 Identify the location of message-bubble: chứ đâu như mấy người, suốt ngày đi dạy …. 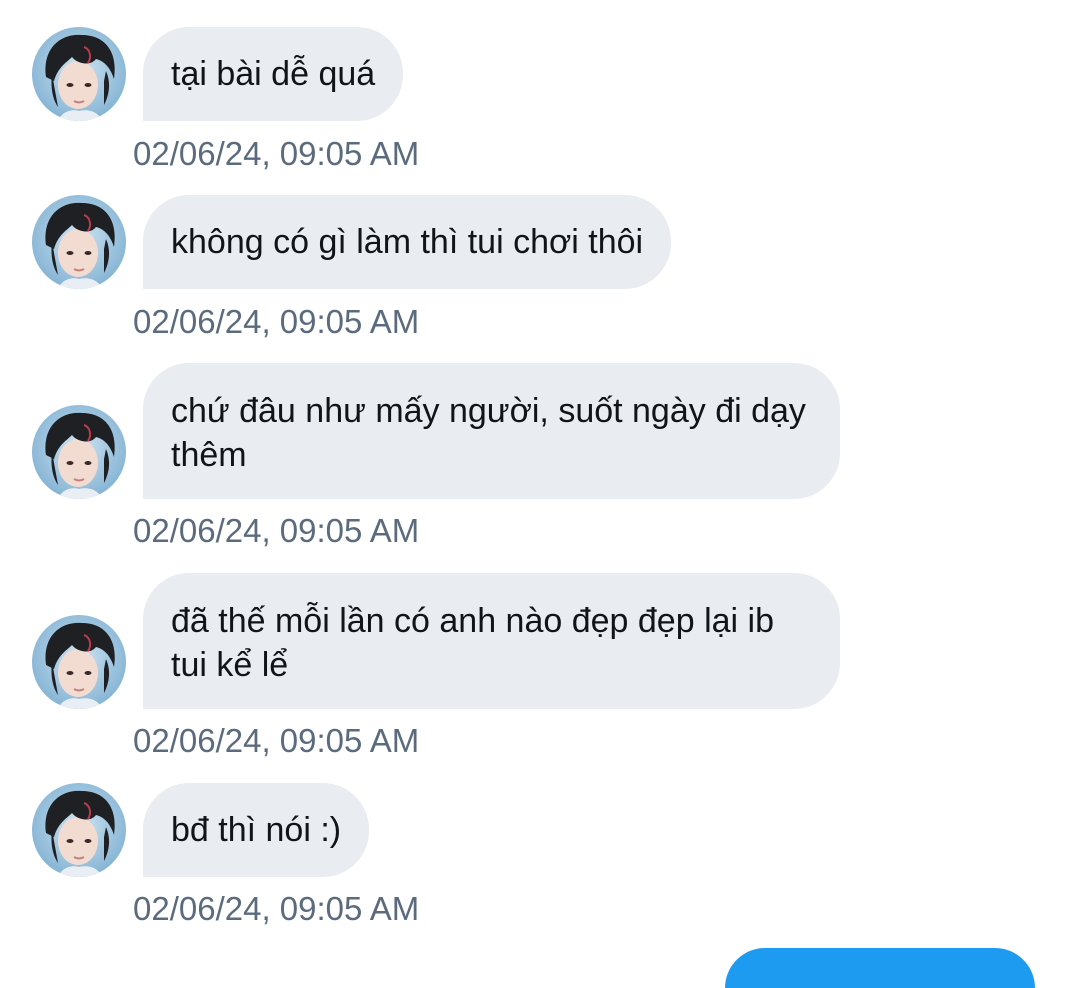
(491, 431).